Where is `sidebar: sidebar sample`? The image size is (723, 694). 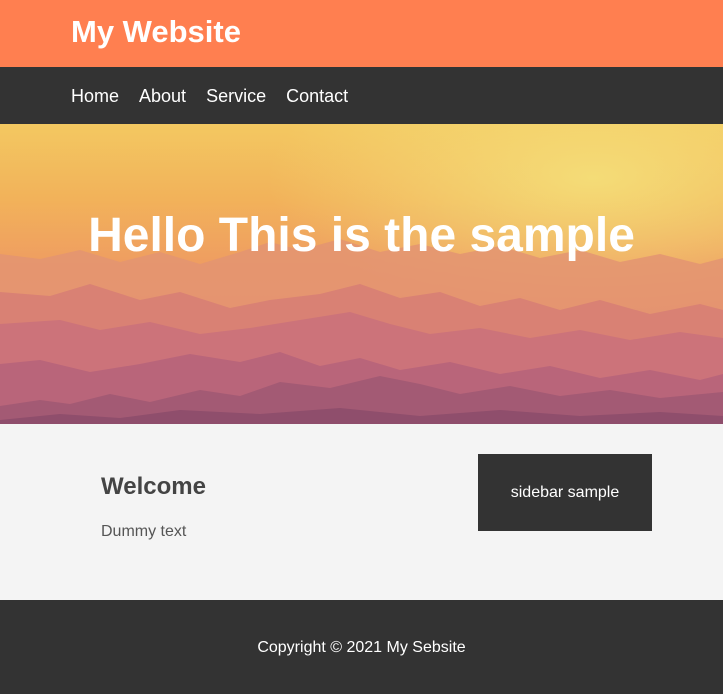 sidebar: sidebar sample is located at coordinates (565, 492).